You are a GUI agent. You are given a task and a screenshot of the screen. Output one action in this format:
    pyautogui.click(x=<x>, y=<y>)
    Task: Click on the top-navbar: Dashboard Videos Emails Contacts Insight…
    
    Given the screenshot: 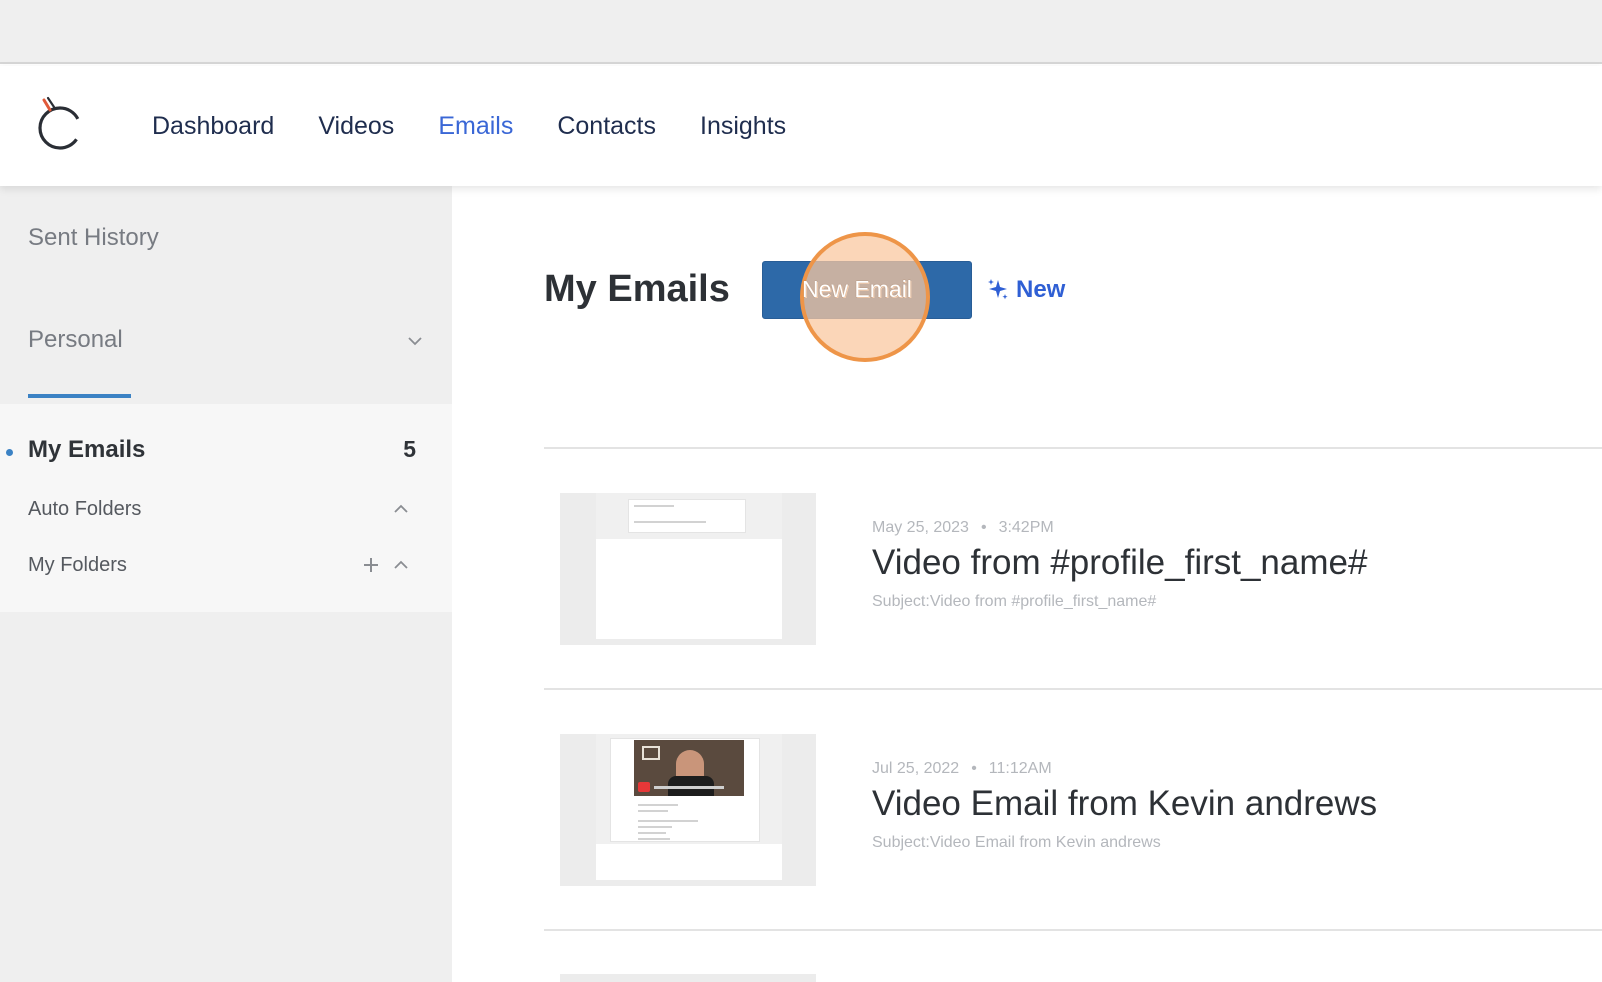 What is the action you would take?
    pyautogui.click(x=801, y=126)
    